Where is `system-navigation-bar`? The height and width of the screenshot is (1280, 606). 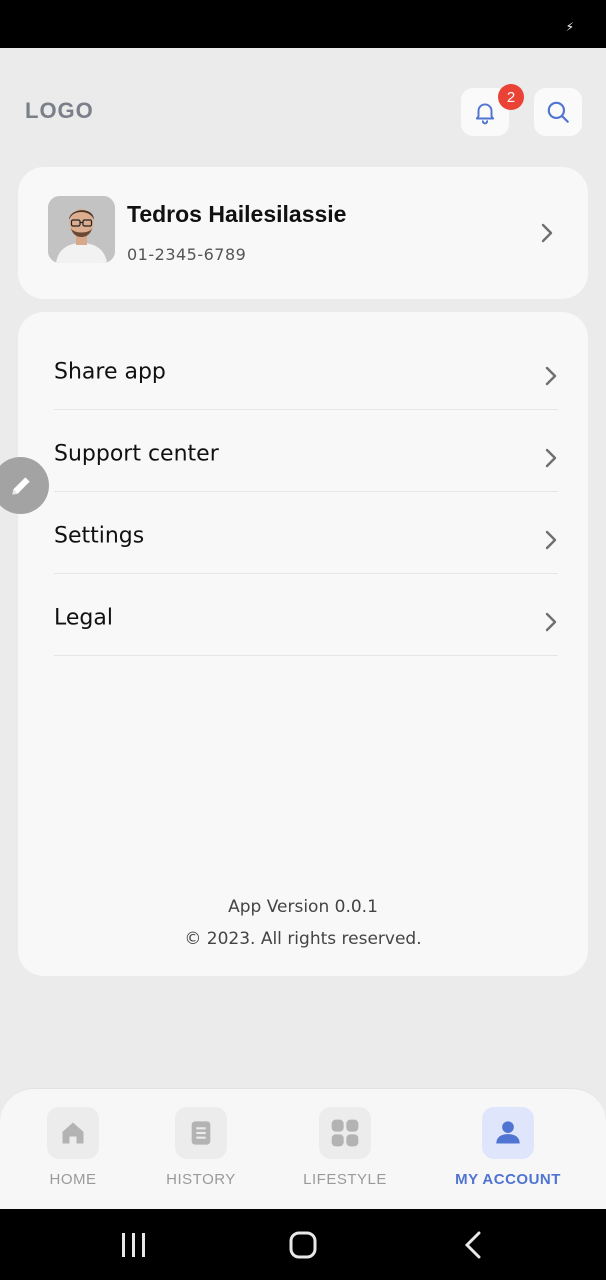 system-navigation-bar is located at coordinates (303, 1244).